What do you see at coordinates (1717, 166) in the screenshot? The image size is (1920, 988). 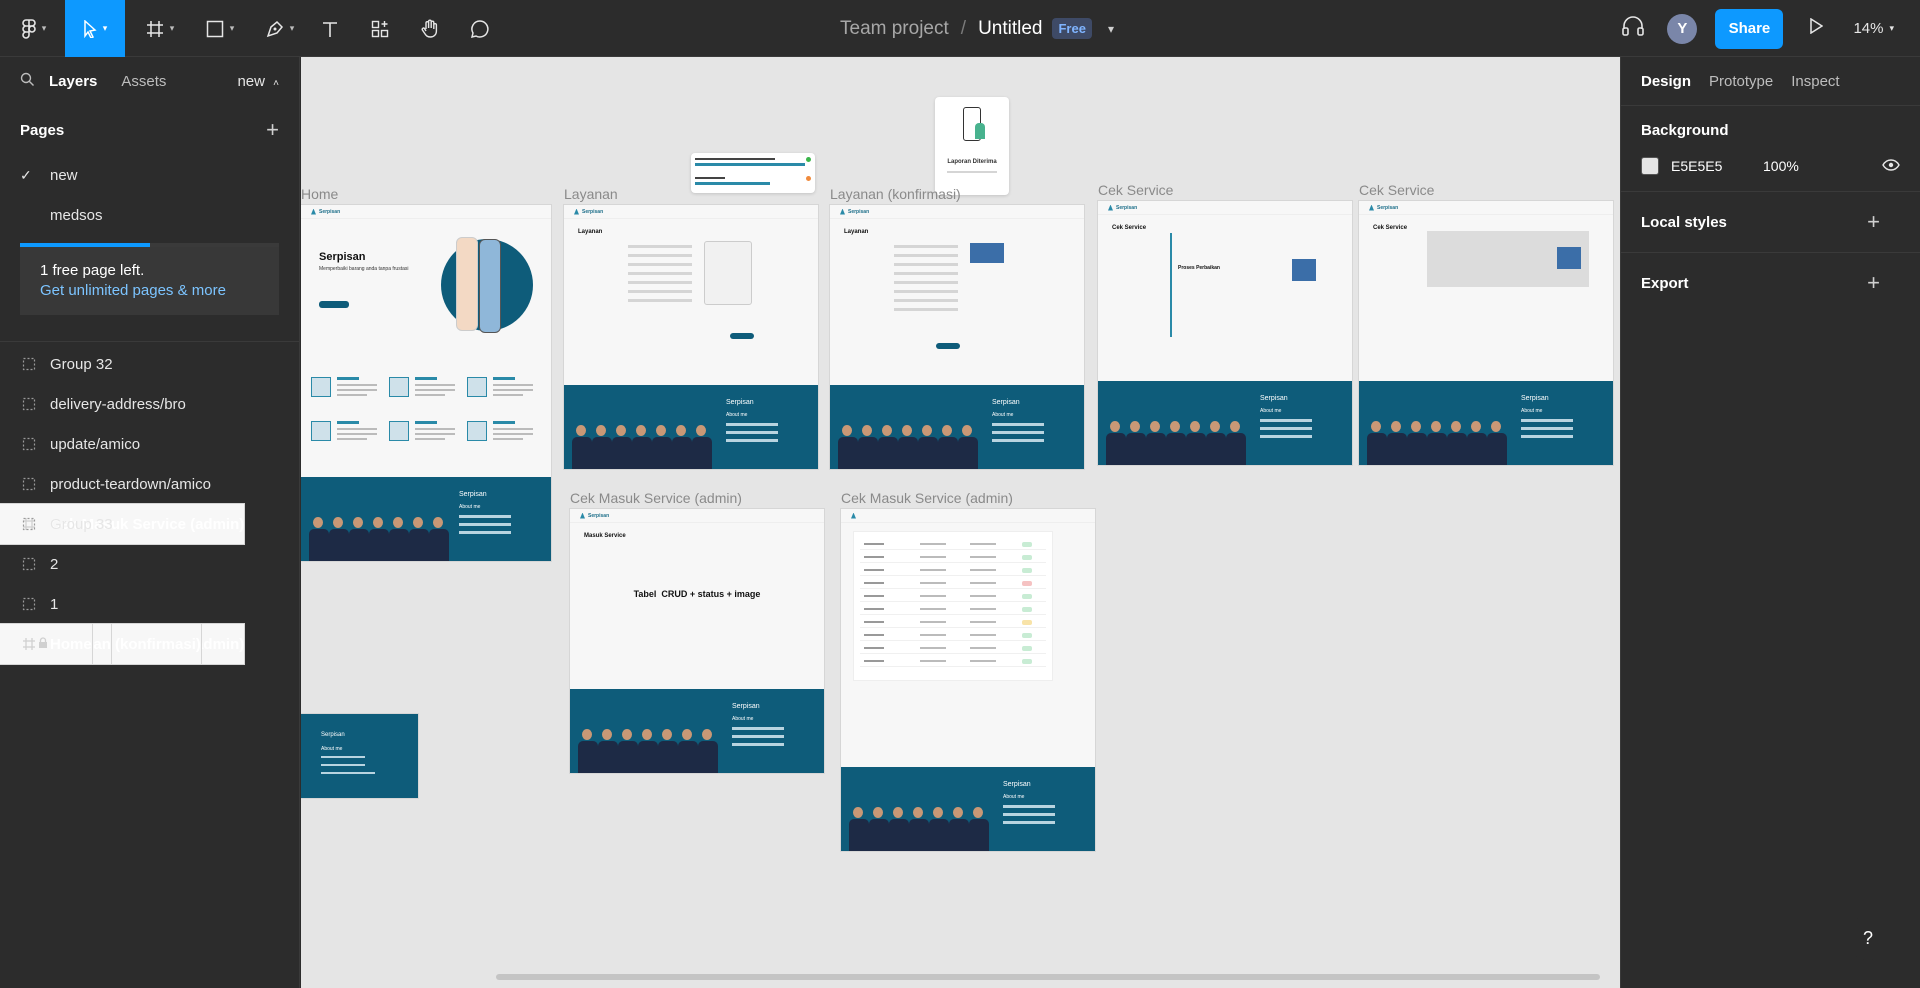 I see `background-hex-input: E5E5E5` at bounding box center [1717, 166].